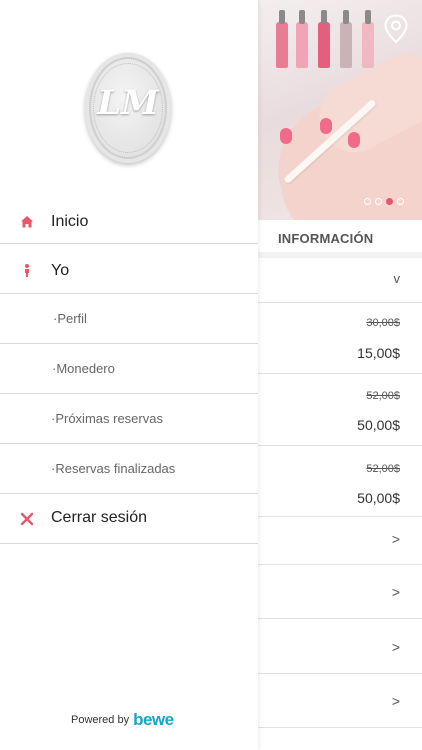 The image size is (422, 750). Describe the element at coordinates (384, 201) in the screenshot. I see `carousel-dots` at that location.